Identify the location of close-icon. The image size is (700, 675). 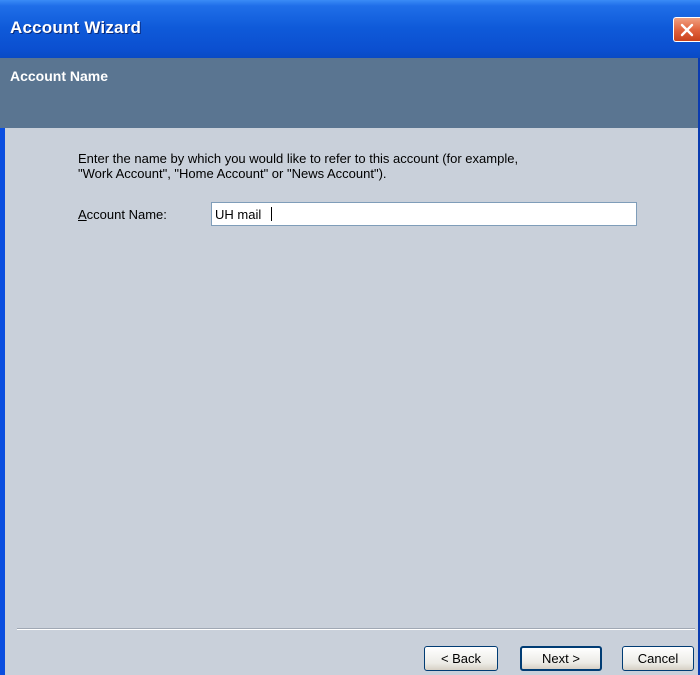
(687, 30).